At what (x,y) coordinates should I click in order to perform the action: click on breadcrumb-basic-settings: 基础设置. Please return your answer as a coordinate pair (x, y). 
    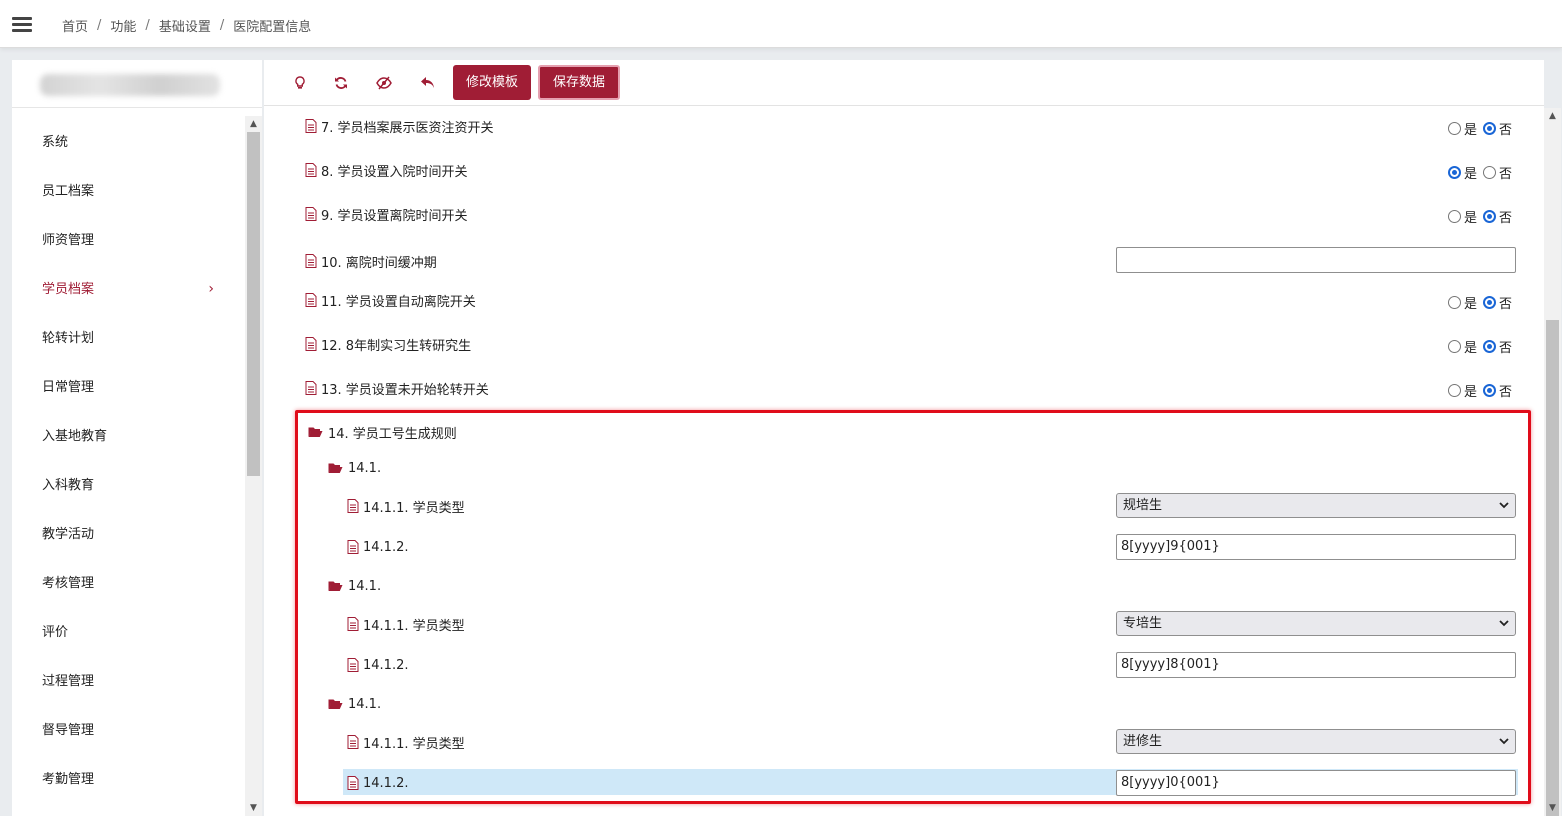
    Looking at the image, I should click on (185, 25).